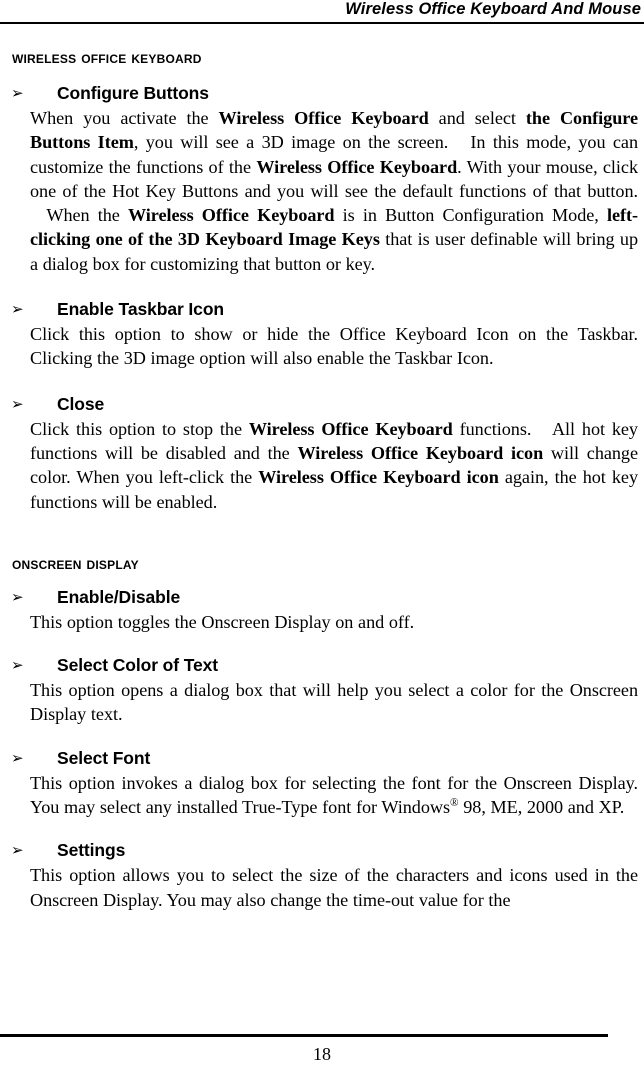 The height and width of the screenshot is (1075, 644). Describe the element at coordinates (75, 563) in the screenshot. I see `section-heading-onscreen-display: Onscreen Display` at that location.